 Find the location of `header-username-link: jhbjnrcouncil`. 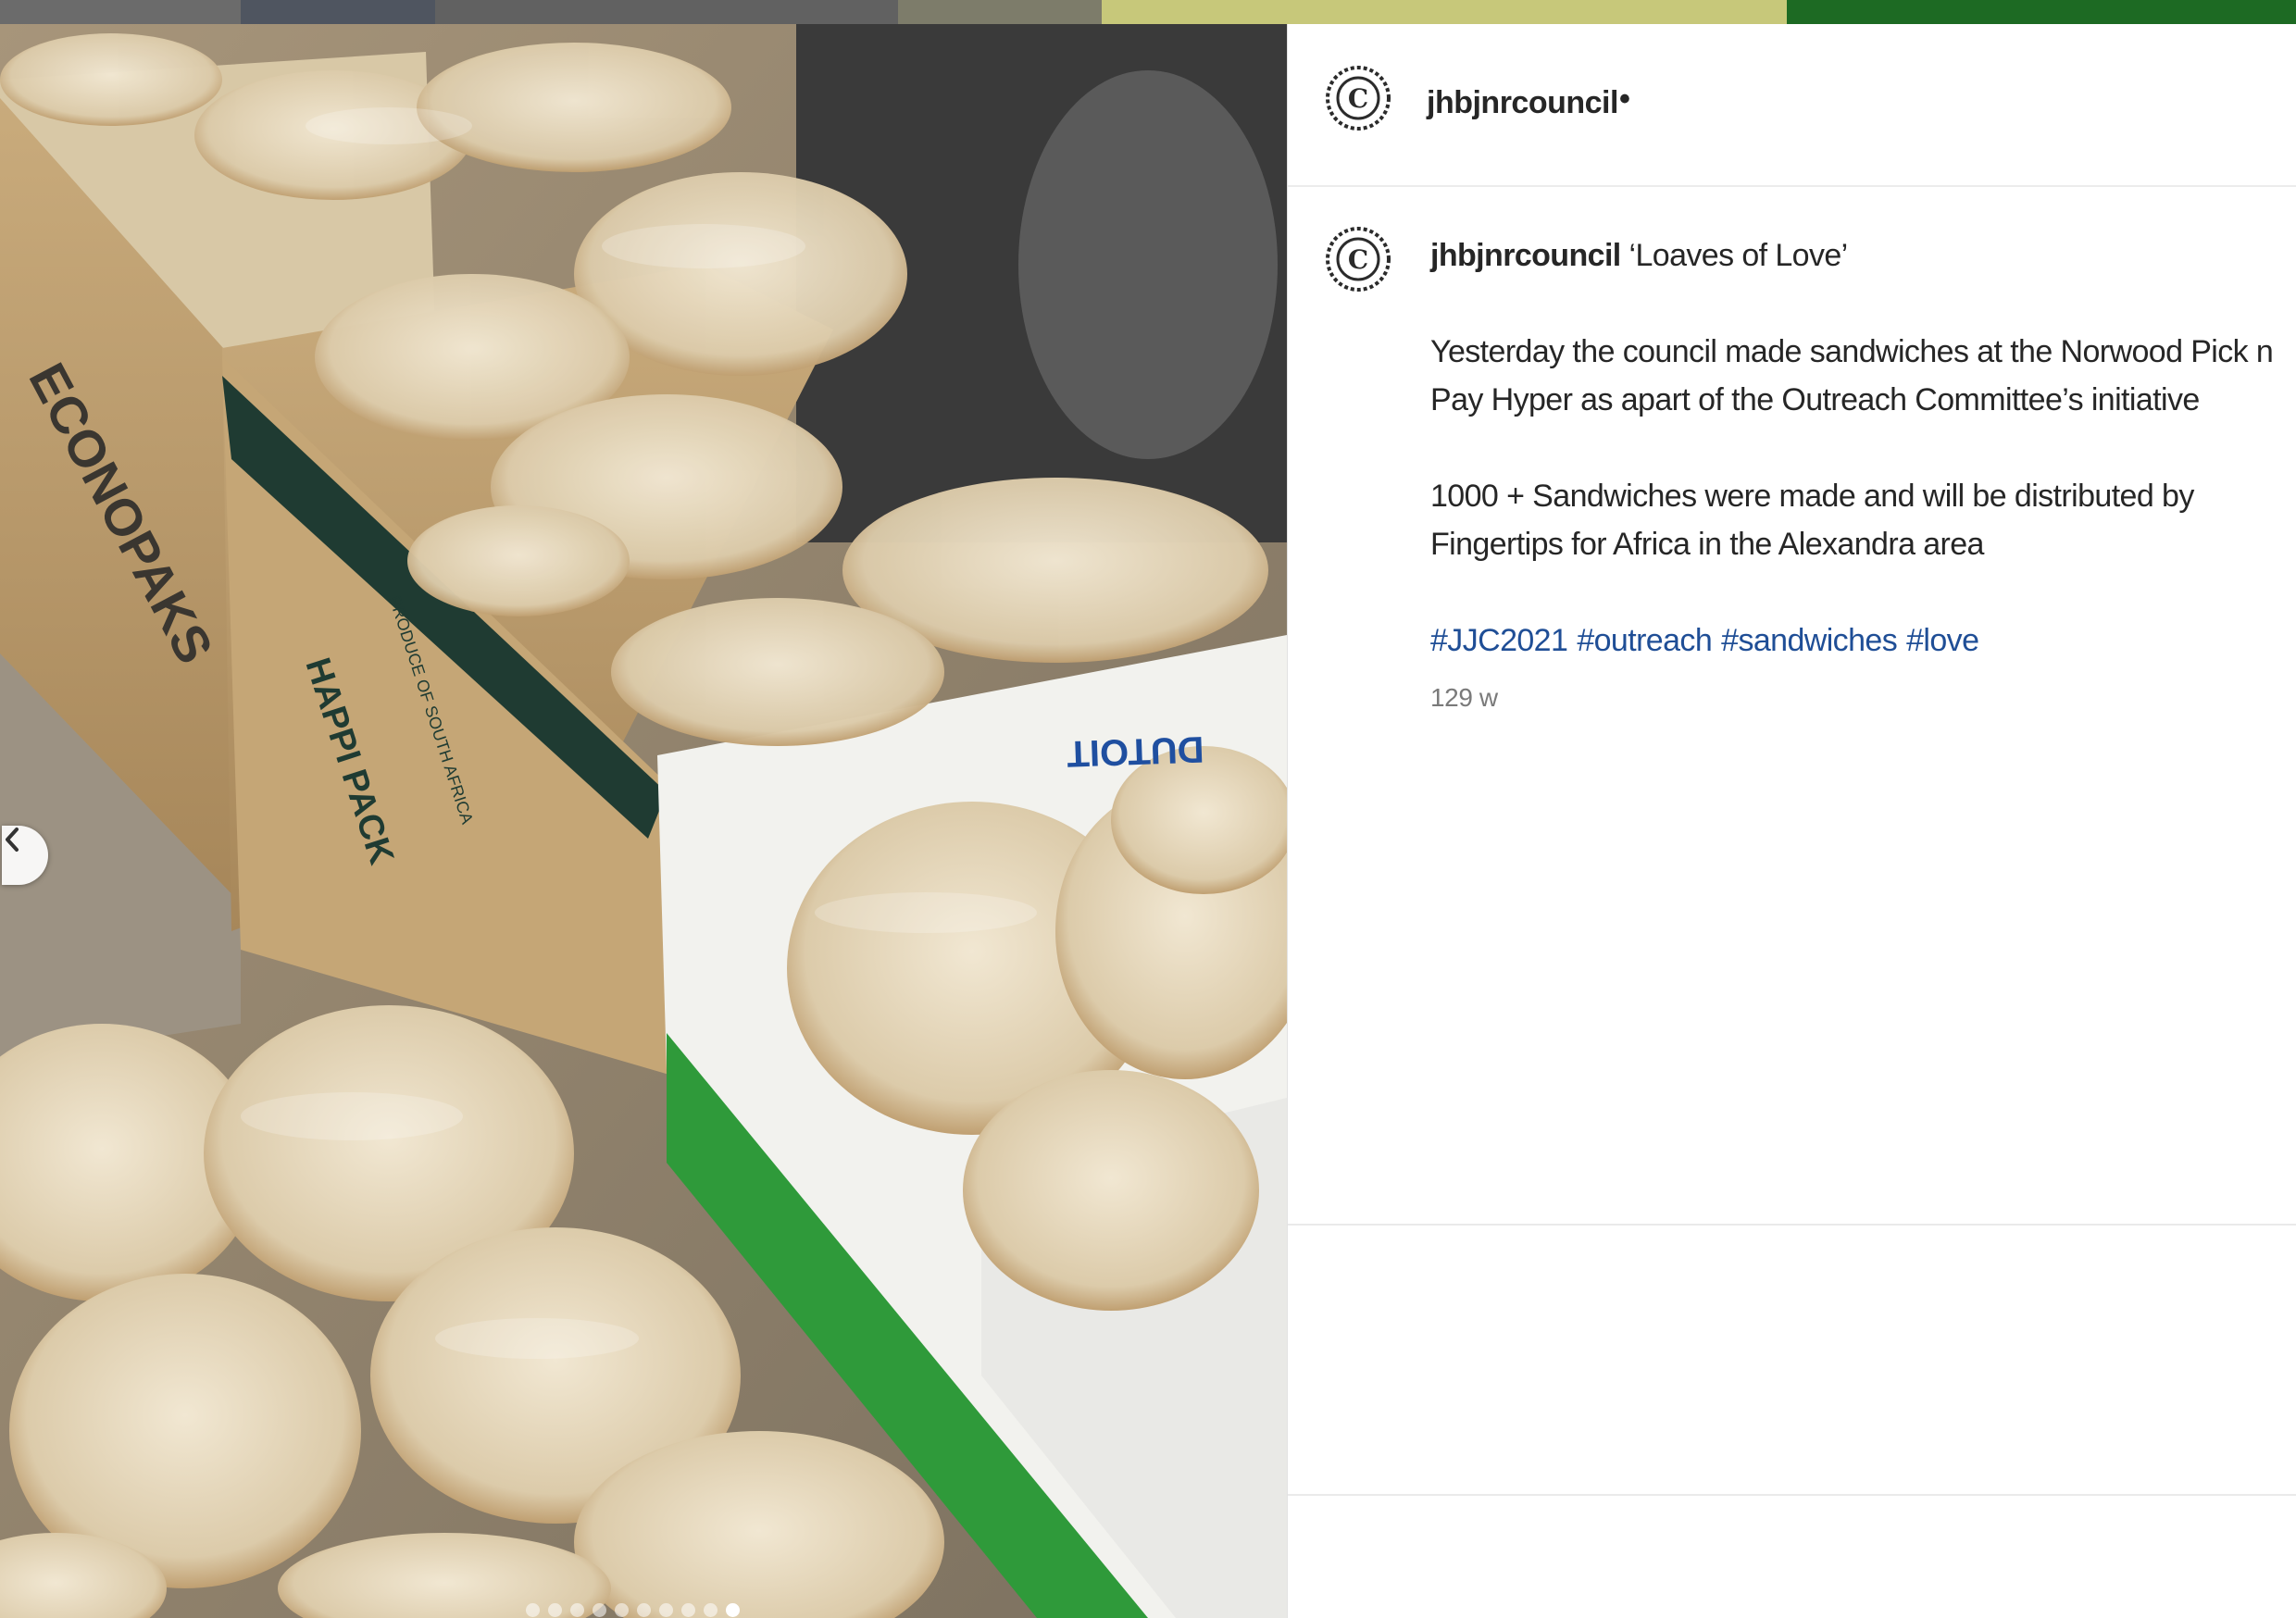

header-username-link: jhbjnrcouncil is located at coordinates (1522, 103).